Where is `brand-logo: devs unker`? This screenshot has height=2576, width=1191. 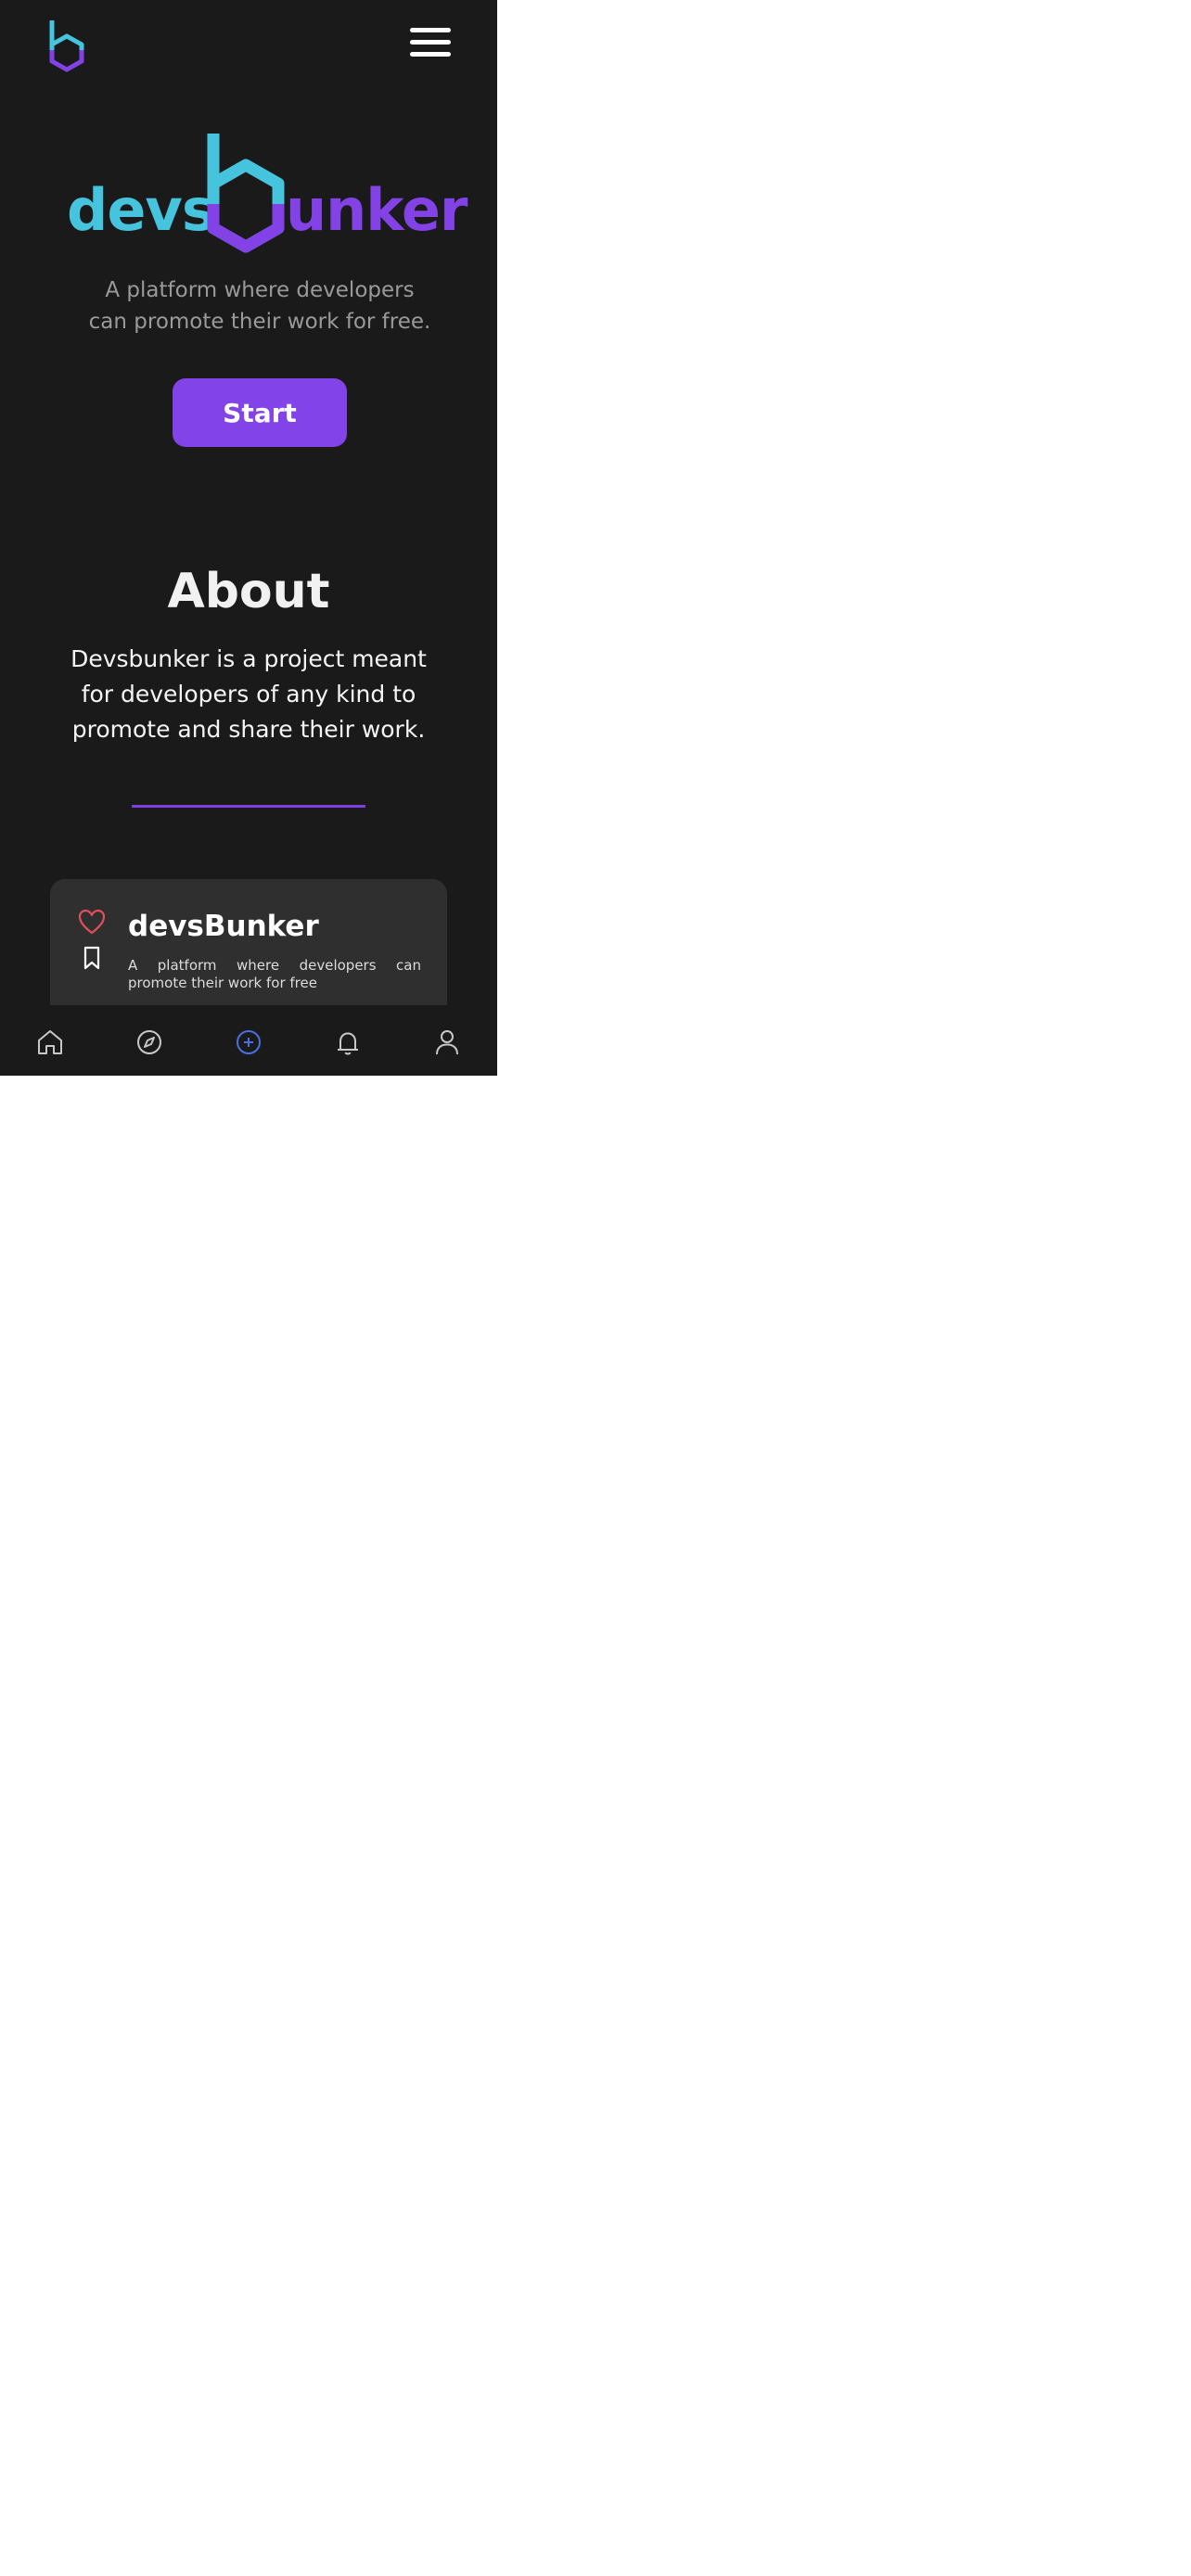 brand-logo: devs unker is located at coordinates (267, 193).